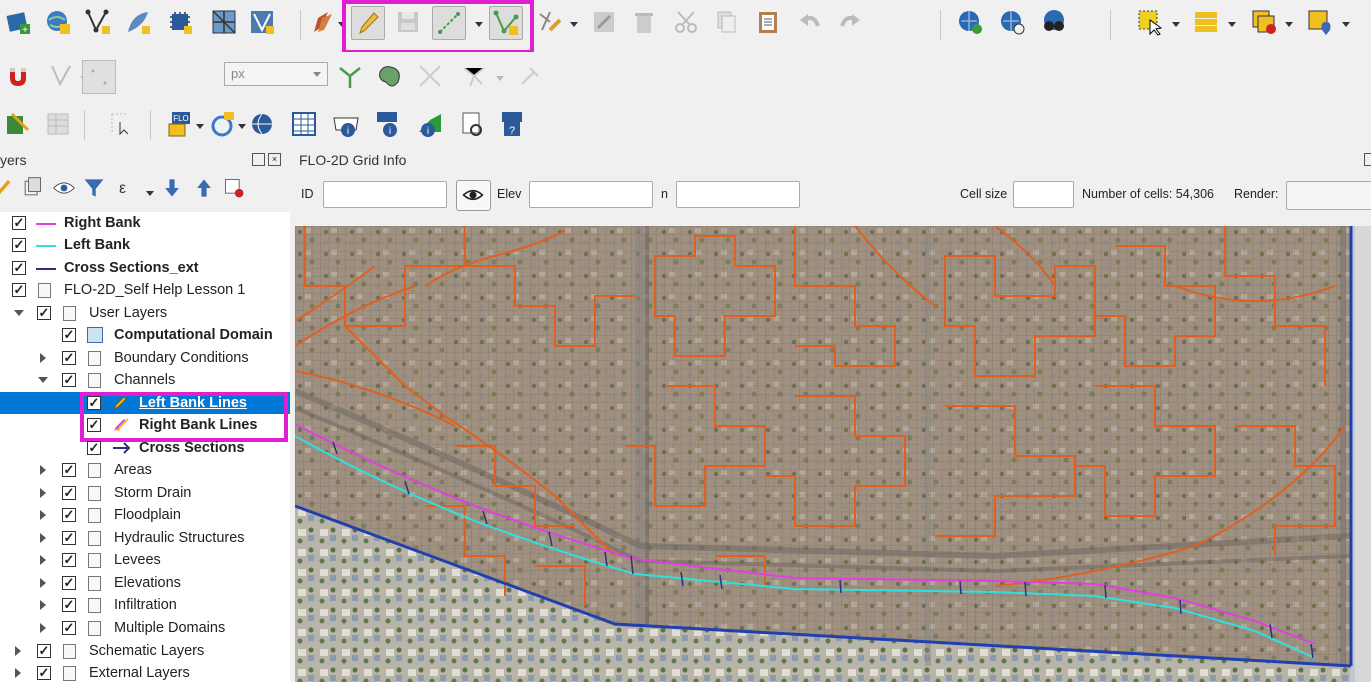 This screenshot has width=1371, height=682. I want to click on group-user-layers: ✓ User Layers, so click(145, 313).